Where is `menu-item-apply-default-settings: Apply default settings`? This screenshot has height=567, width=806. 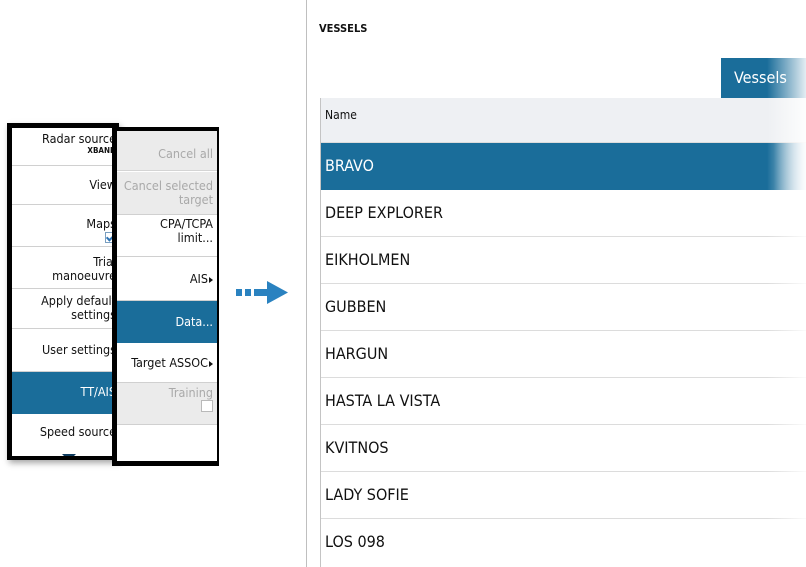
menu-item-apply-default-settings: Apply default settings is located at coordinates (66, 309).